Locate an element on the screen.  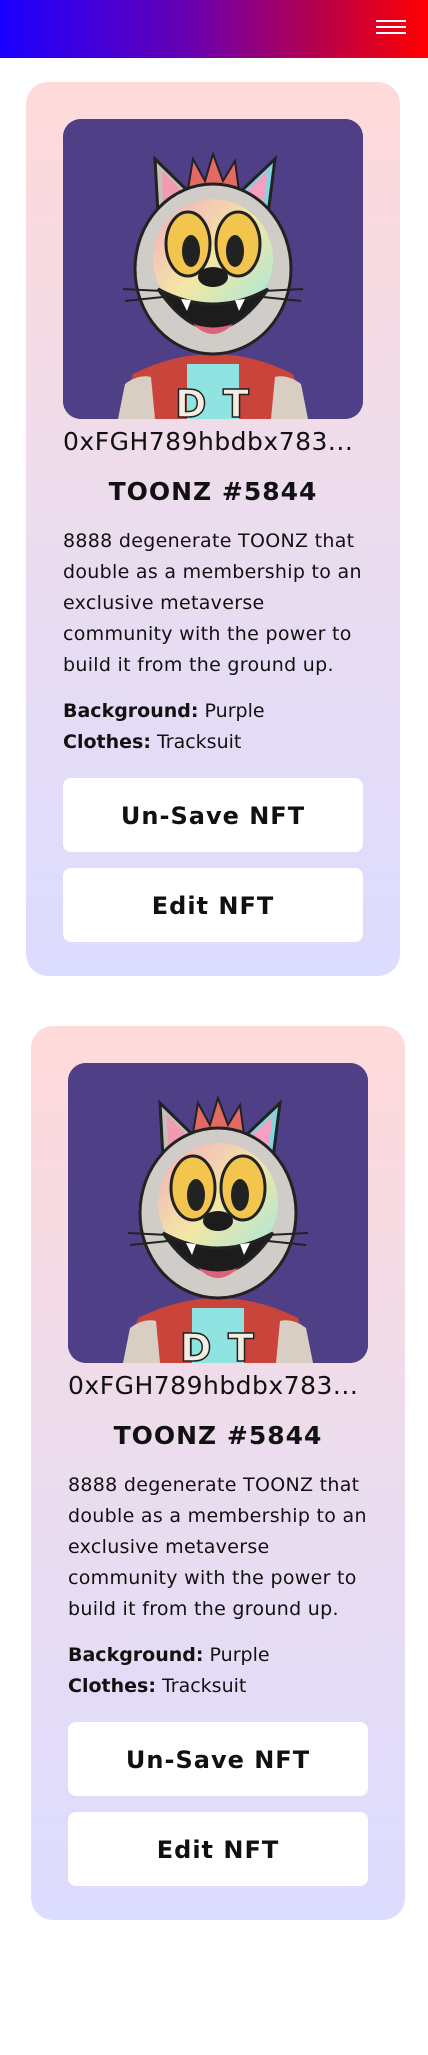
hamburger-menu-icon is located at coordinates (391, 28).